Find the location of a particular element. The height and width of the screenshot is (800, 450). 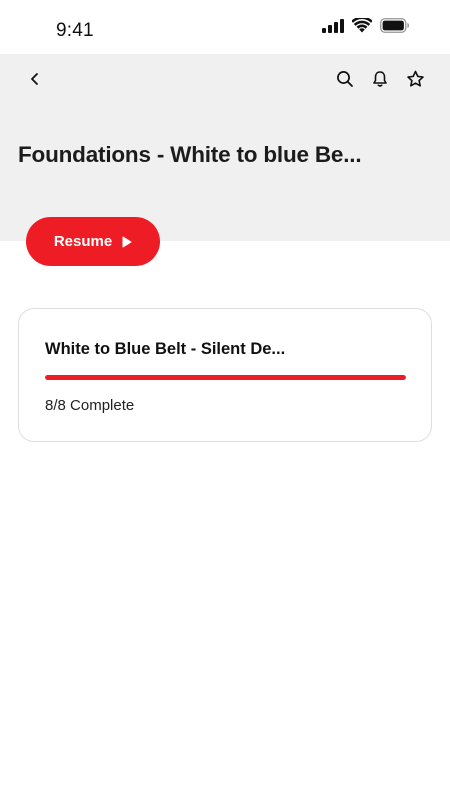

header-actions is located at coordinates (380, 81).